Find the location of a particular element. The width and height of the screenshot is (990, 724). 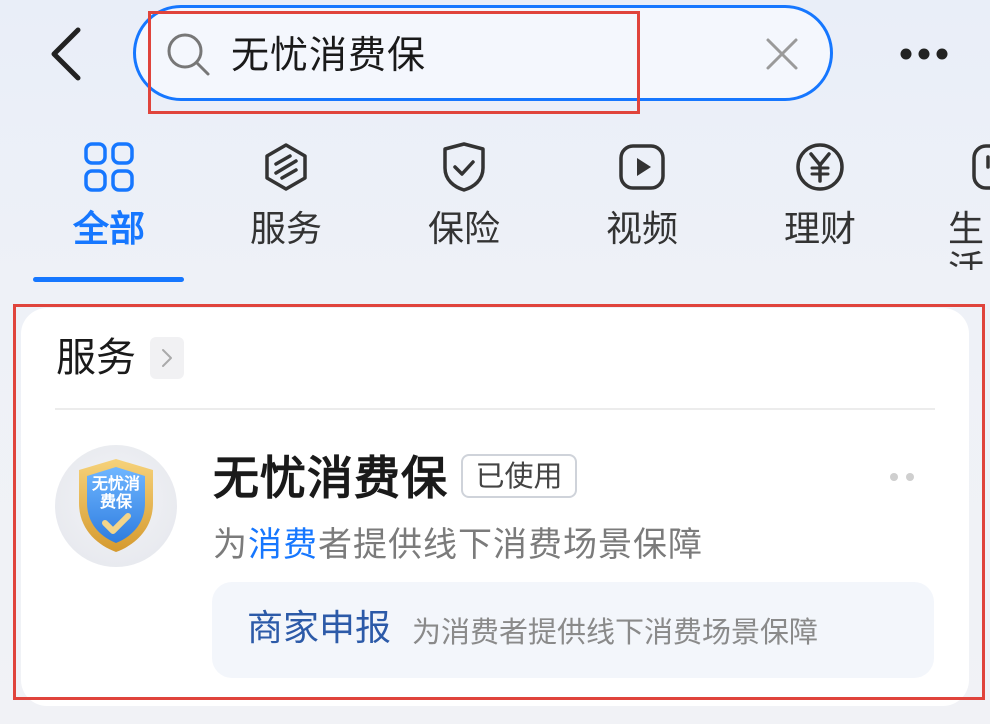

merchant-report-label: 商家申报 is located at coordinates (319, 629).